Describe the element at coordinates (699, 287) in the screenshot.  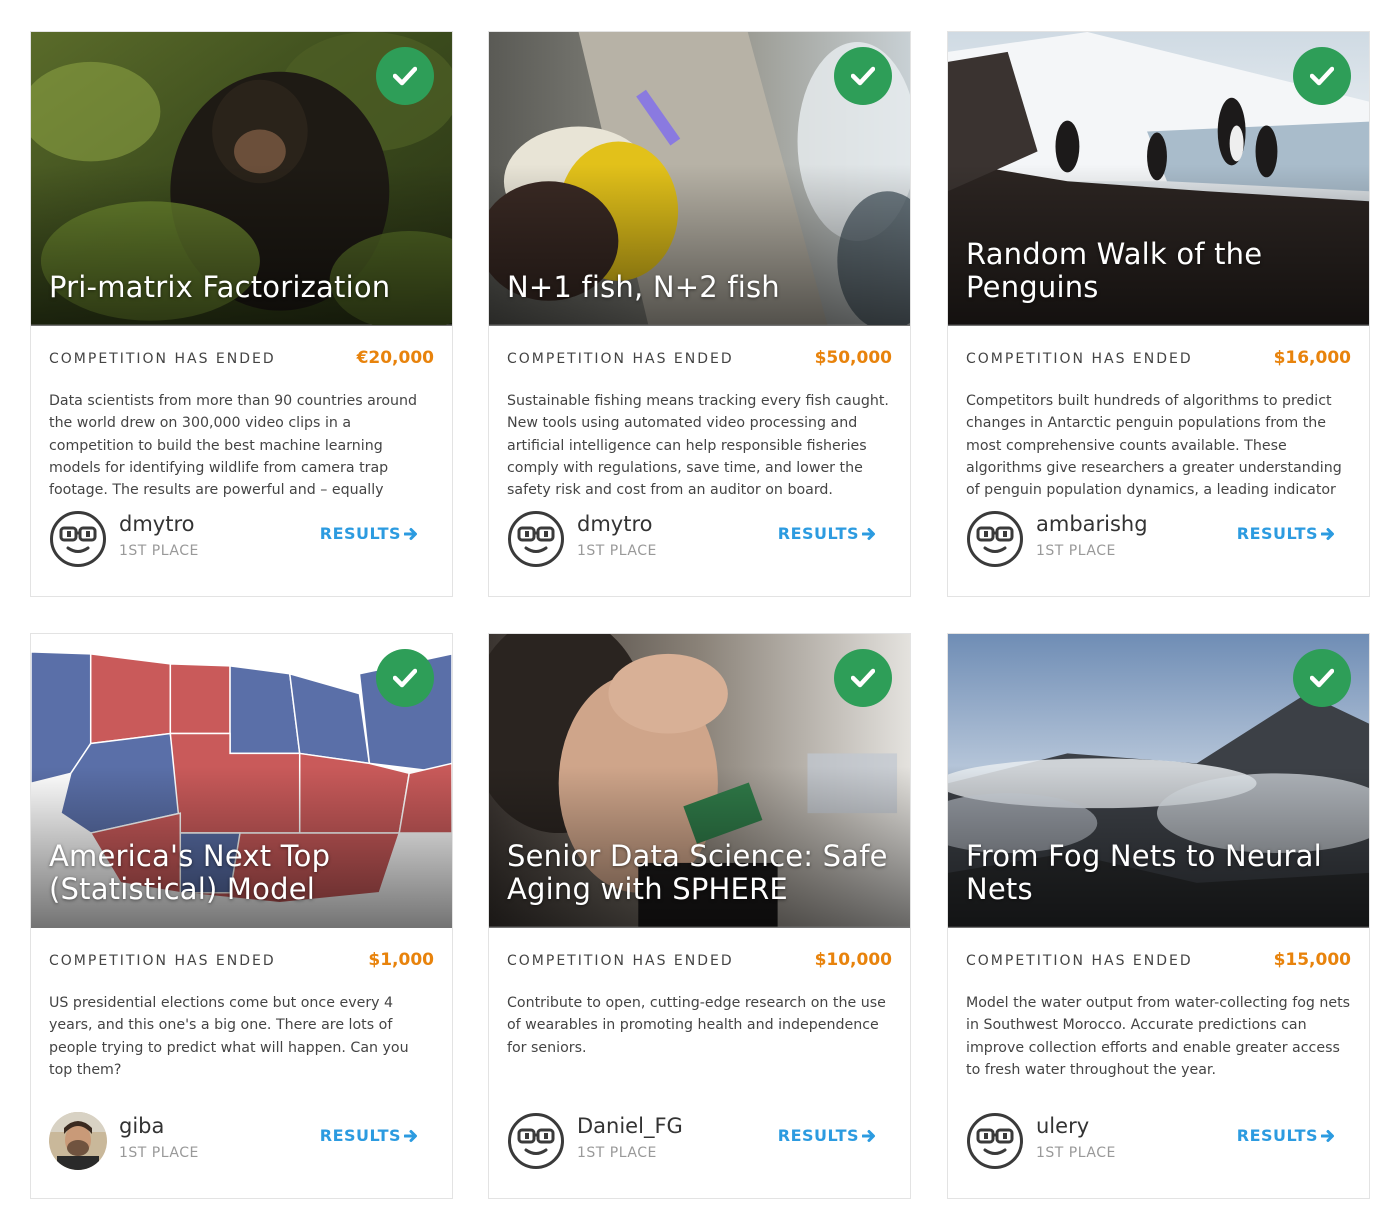
I see `competition-title: N+1 fish, N+2 fish` at that location.